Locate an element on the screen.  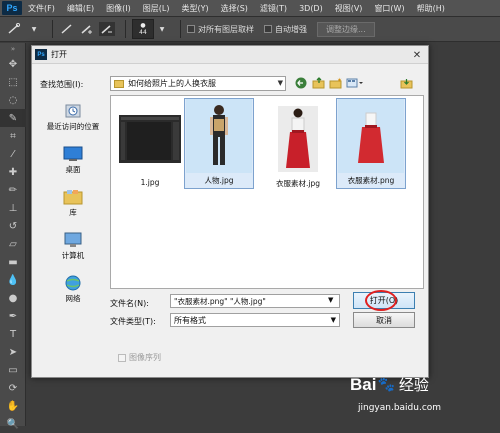
marquee-tool-icon: ⬚ is located at coordinates (13, 82).